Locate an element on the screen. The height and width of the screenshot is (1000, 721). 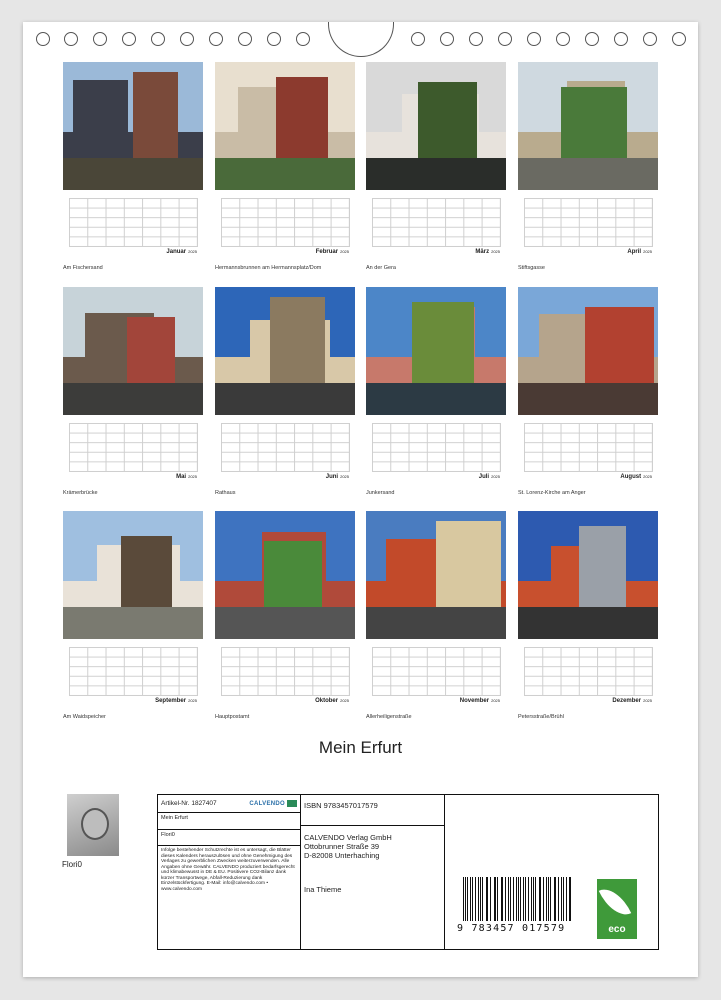
month-name: Dezember 2025 is located at coordinates (632, 701).